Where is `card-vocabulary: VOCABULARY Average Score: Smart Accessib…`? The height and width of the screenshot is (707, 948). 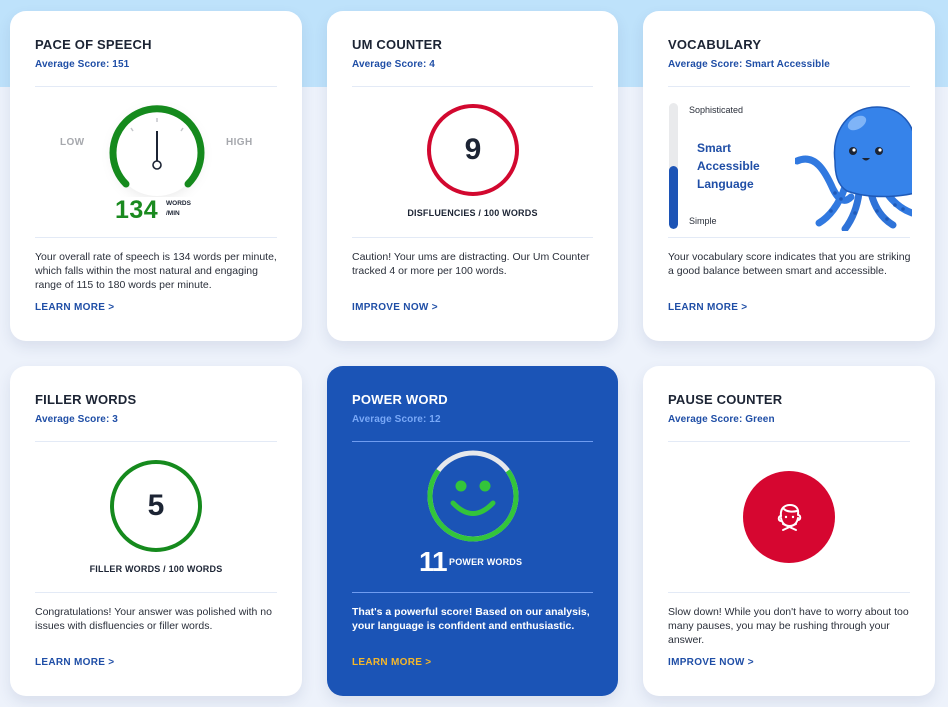
card-vocabulary: VOCABULARY Average Score: Smart Accessib… is located at coordinates (789, 176).